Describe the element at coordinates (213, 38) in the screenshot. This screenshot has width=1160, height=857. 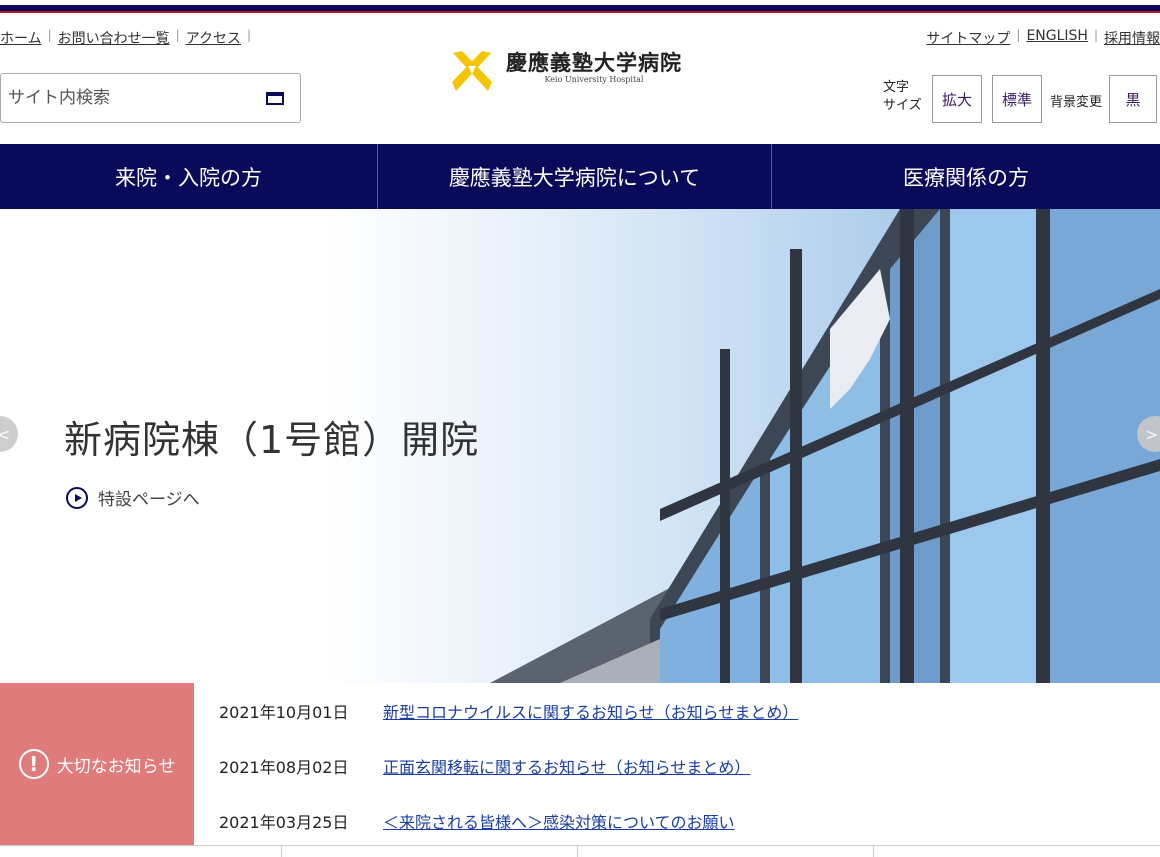
I see `access-link: アクセス` at that location.